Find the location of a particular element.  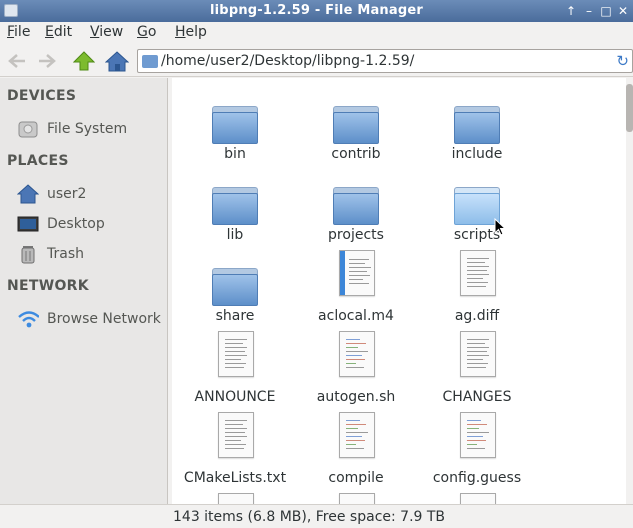

file-item-cmakelists-txt: CMakeLists.txt is located at coordinates (235, 449).